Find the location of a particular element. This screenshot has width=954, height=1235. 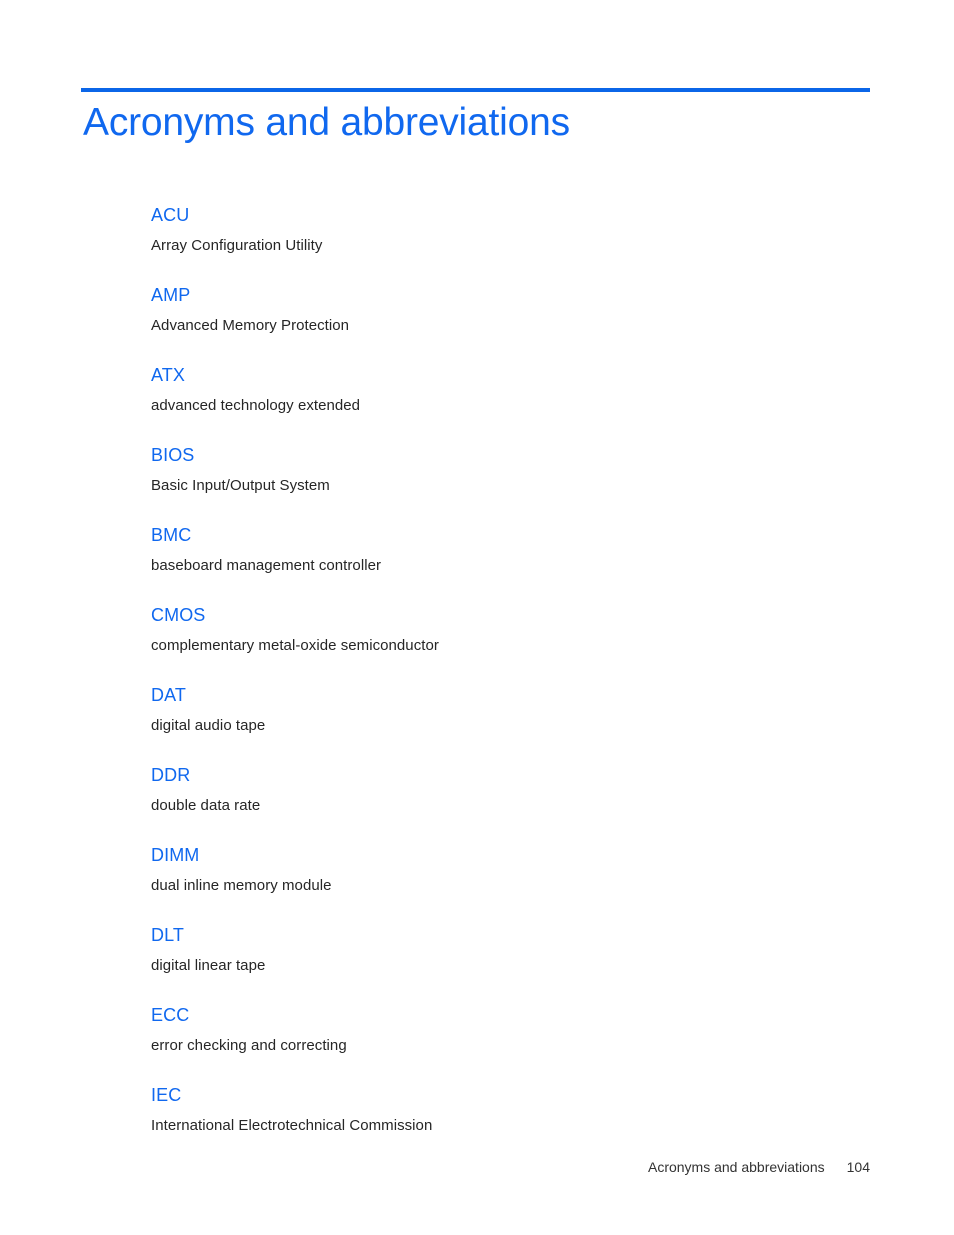

glossary-term: CMOS is located at coordinates (178, 615).